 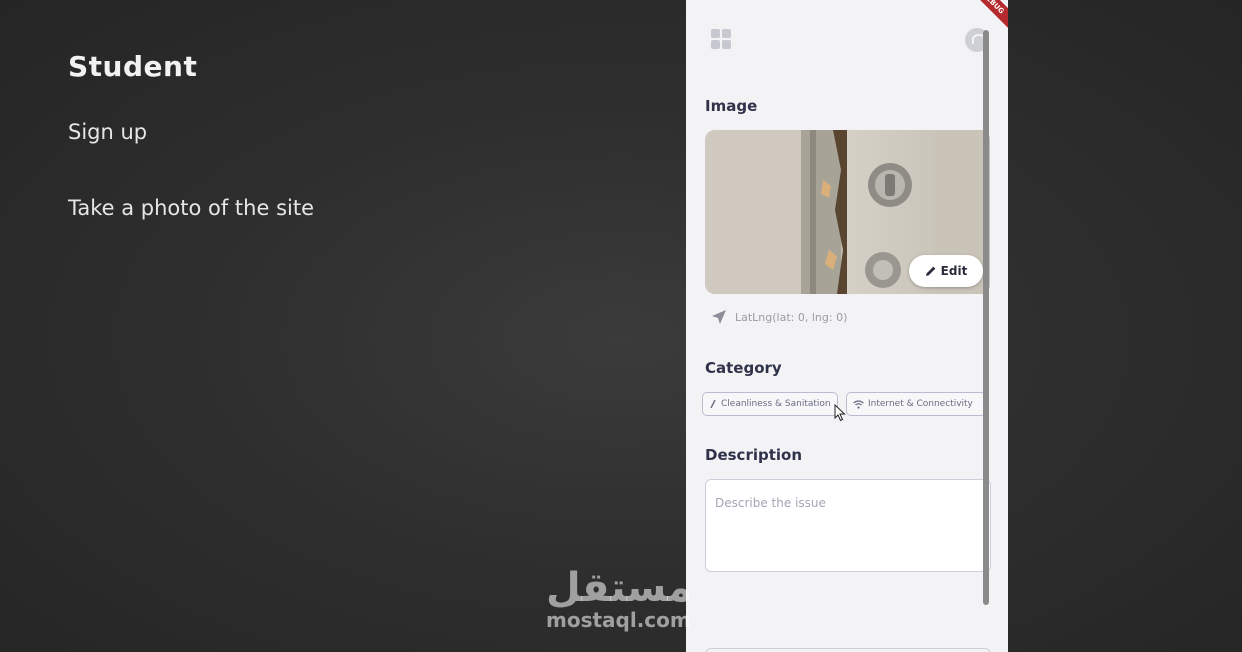 I want to click on submit-button, so click(x=848, y=650).